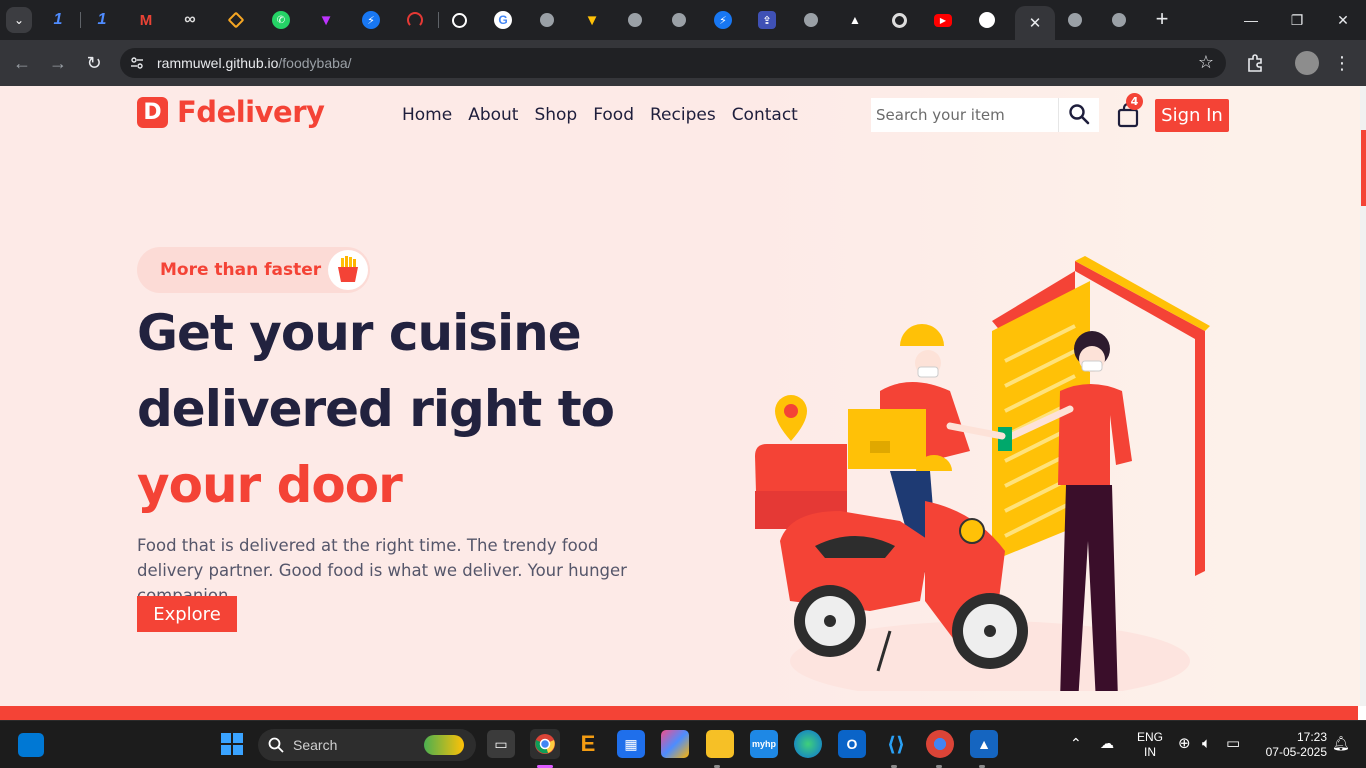  Describe the element at coordinates (19, 20) in the screenshot. I see `tab-search-icon: ⌄` at that location.